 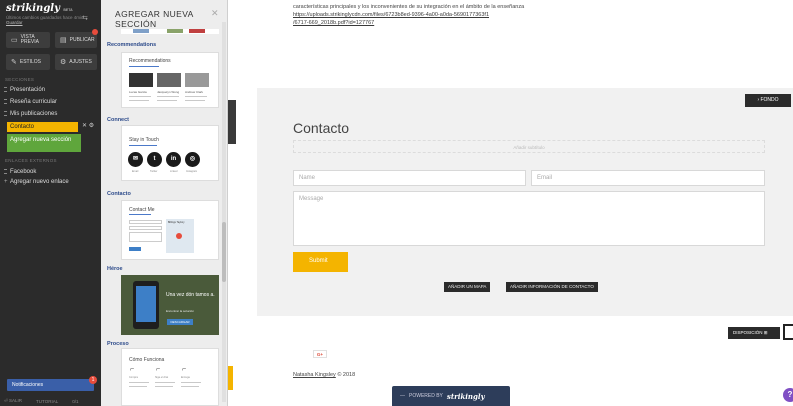 I want to click on icon-label: Email, so click(x=135, y=171).